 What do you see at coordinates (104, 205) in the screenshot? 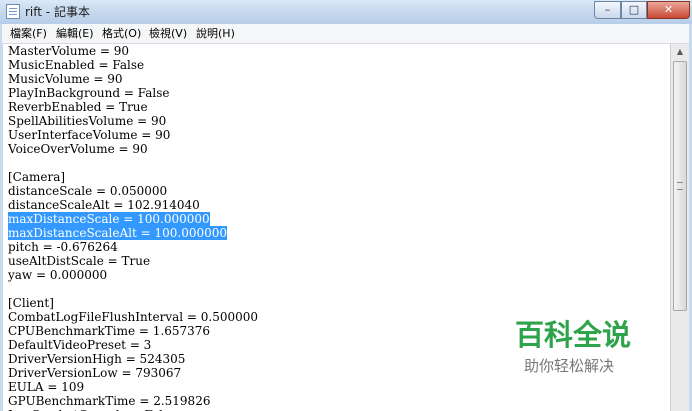
I see `text-line: distanceScaleAlt = 102.914040` at bounding box center [104, 205].